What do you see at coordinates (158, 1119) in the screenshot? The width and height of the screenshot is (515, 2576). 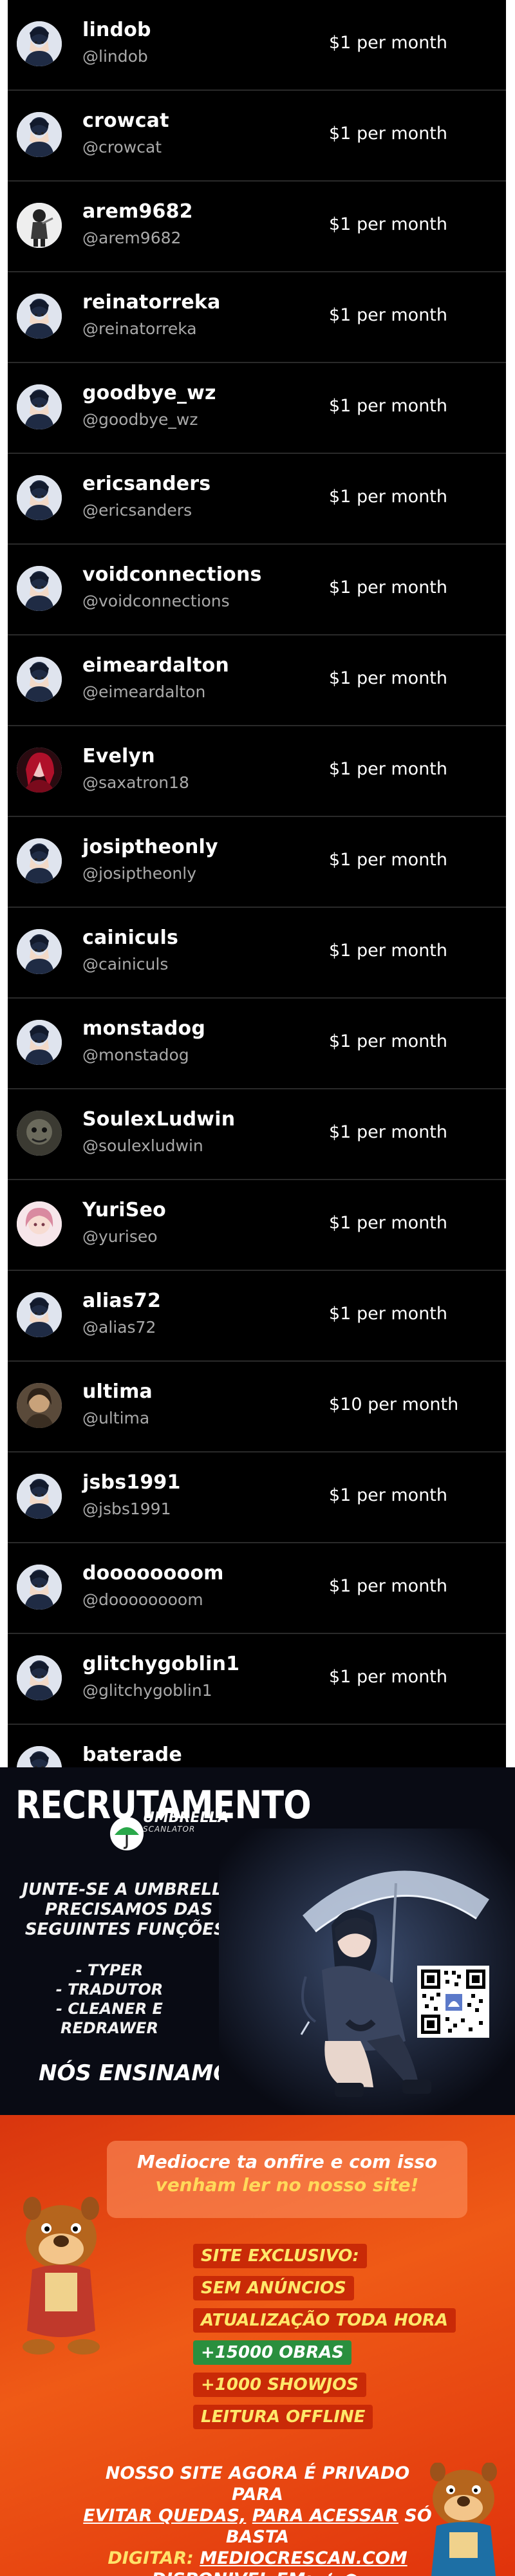 I see `subscriber-name: SoulexLudwin` at bounding box center [158, 1119].